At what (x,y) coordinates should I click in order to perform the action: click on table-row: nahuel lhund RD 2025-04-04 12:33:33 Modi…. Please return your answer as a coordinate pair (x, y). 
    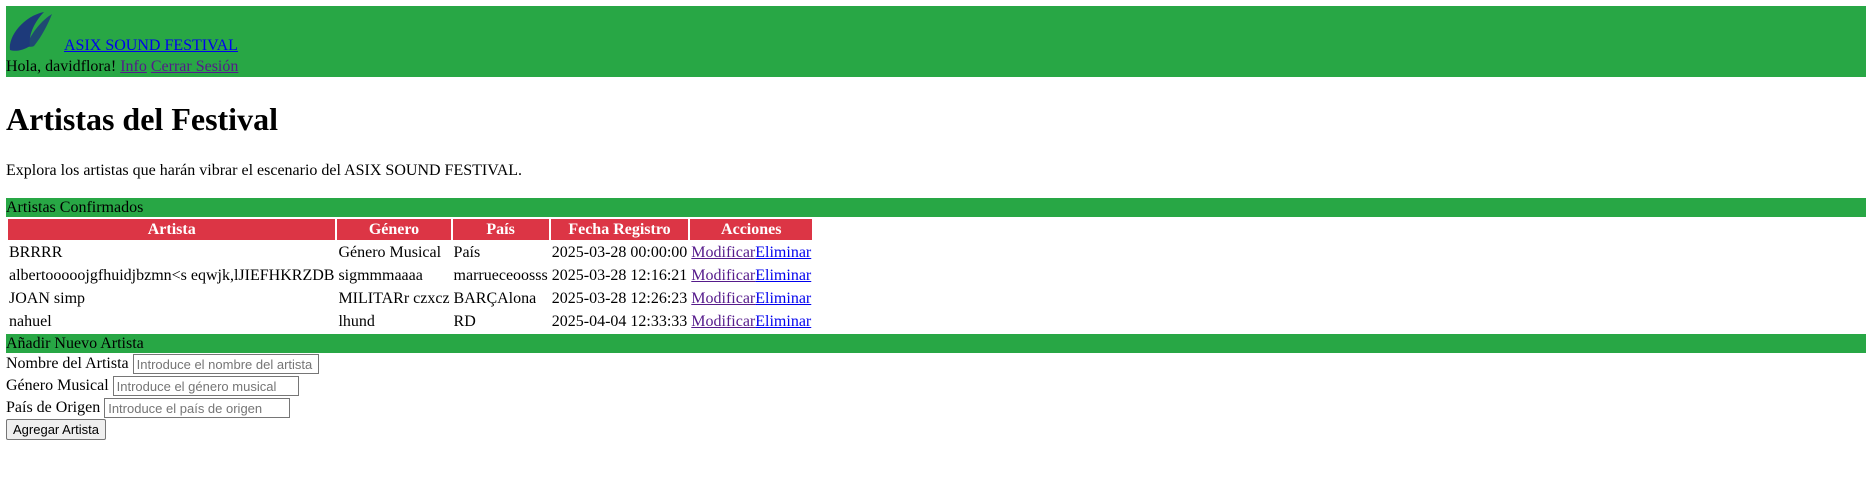
    Looking at the image, I should click on (410, 321).